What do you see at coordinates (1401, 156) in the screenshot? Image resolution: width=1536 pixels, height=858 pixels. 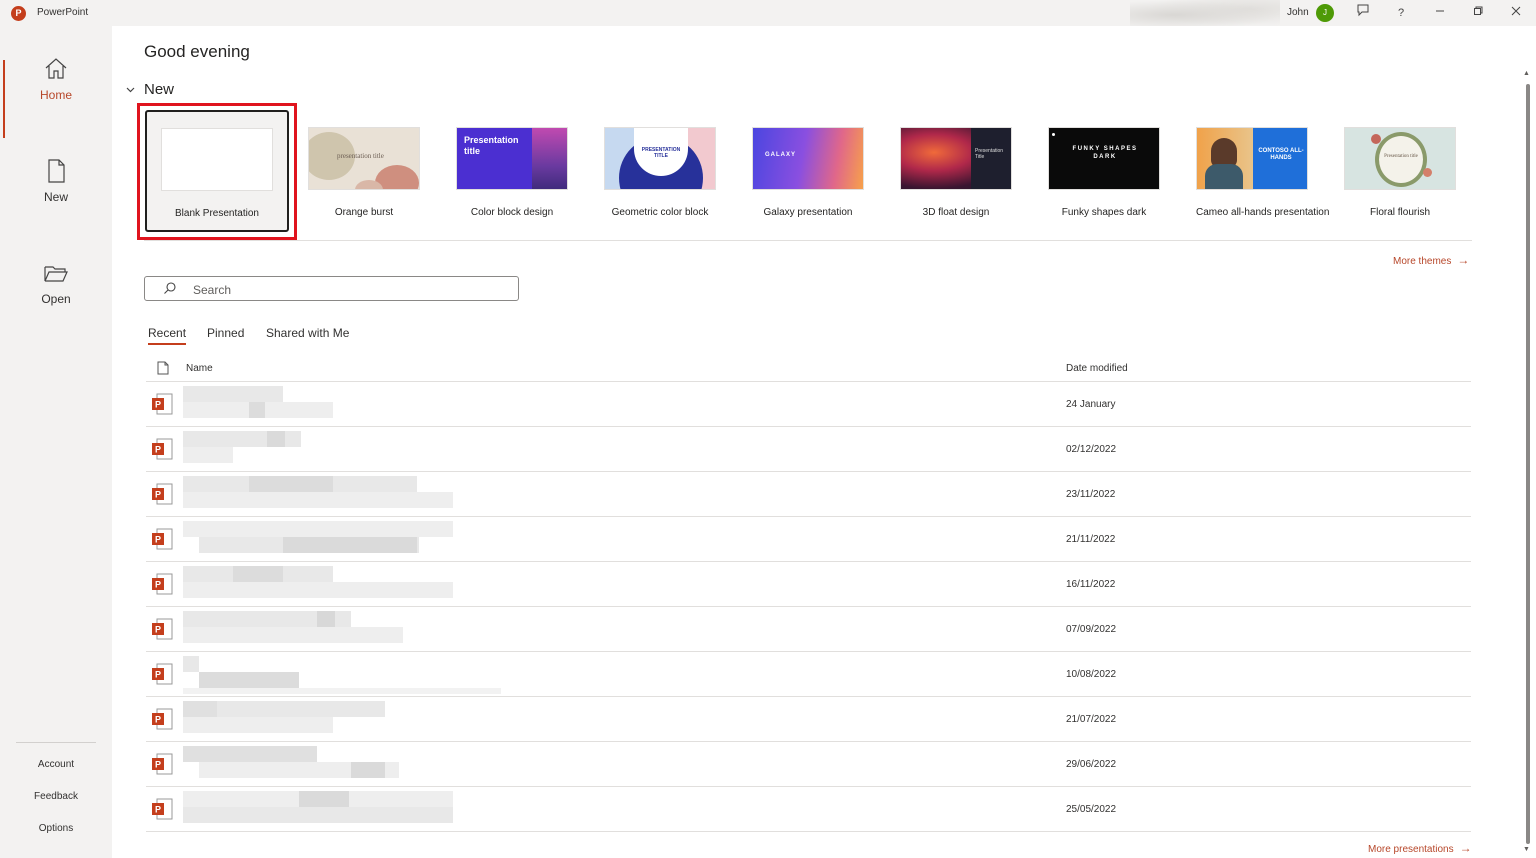 I see `template-thumb-text: Presentation title` at bounding box center [1401, 156].